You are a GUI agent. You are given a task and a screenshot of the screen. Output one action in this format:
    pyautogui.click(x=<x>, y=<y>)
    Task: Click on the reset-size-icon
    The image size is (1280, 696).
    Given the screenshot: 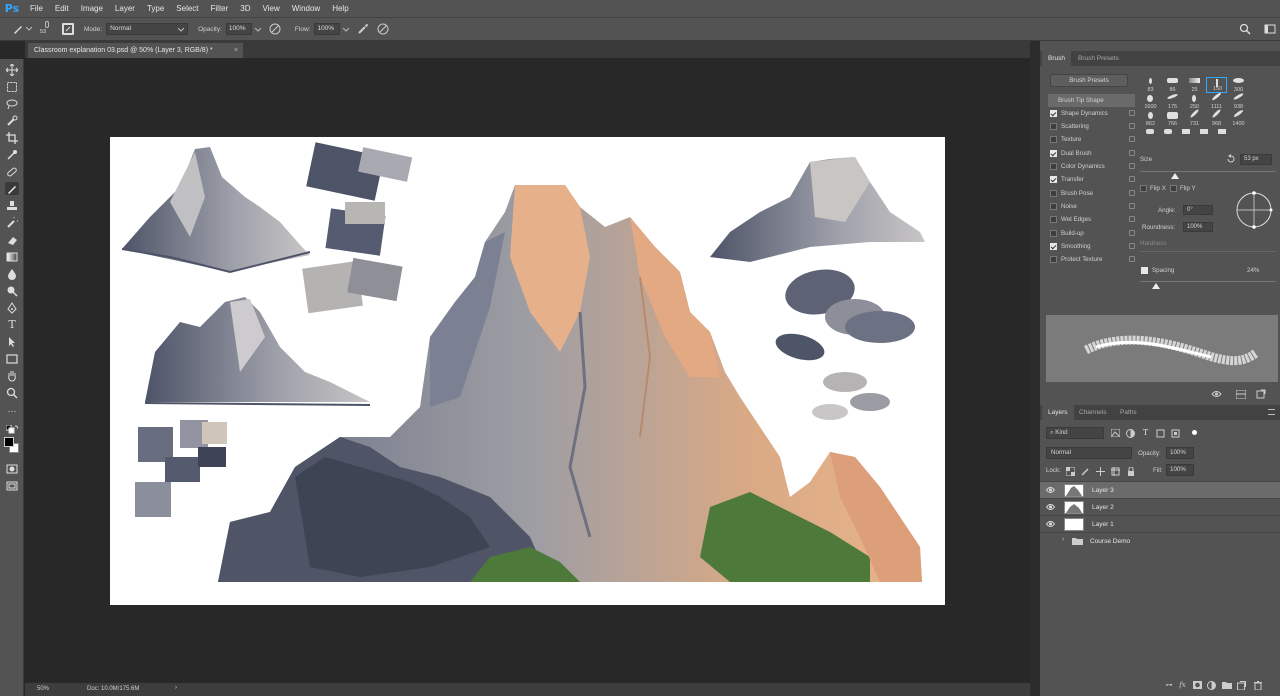 What is the action you would take?
    pyautogui.click(x=1231, y=159)
    